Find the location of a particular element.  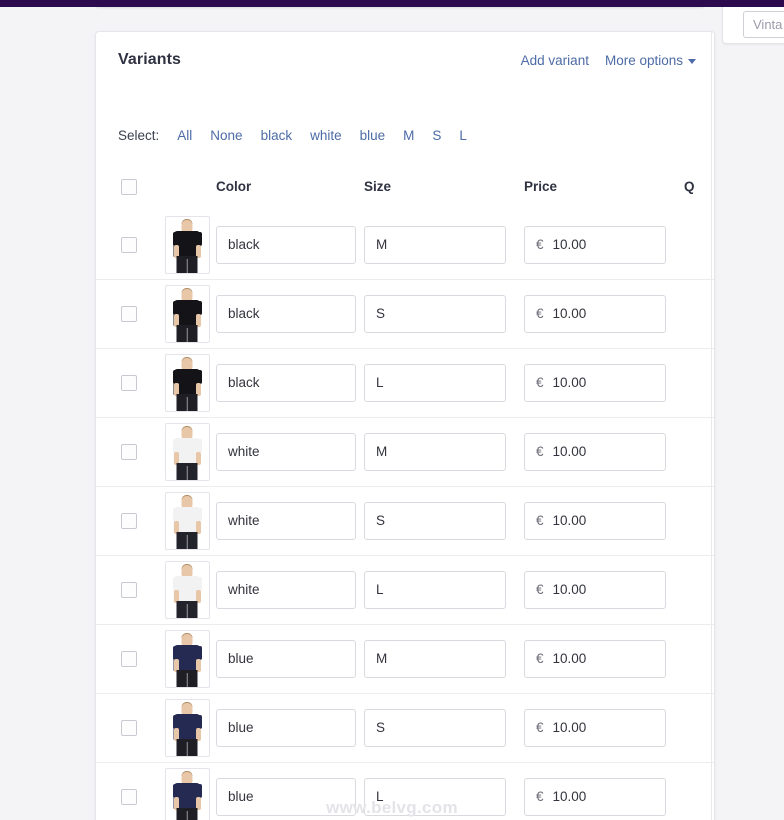

select-link-none: None is located at coordinates (226, 135).